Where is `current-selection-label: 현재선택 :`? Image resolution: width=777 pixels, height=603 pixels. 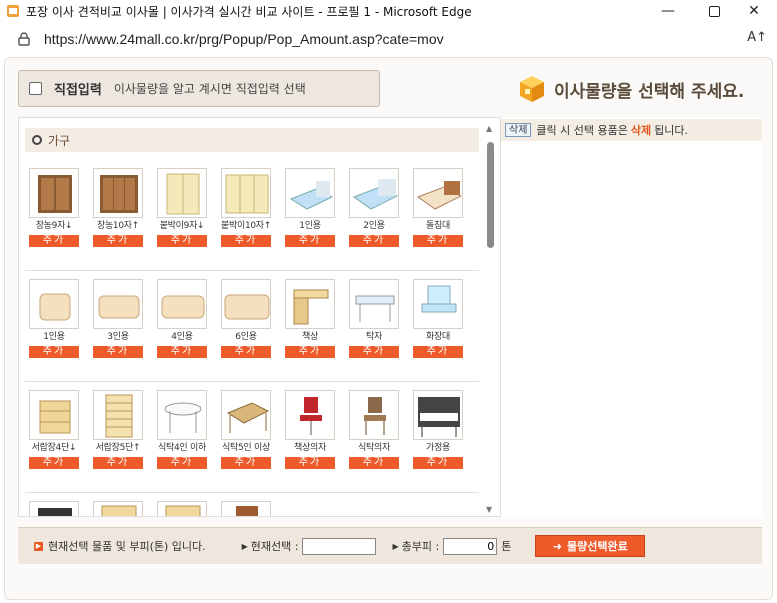 current-selection-label: 현재선택 : is located at coordinates (274, 546).